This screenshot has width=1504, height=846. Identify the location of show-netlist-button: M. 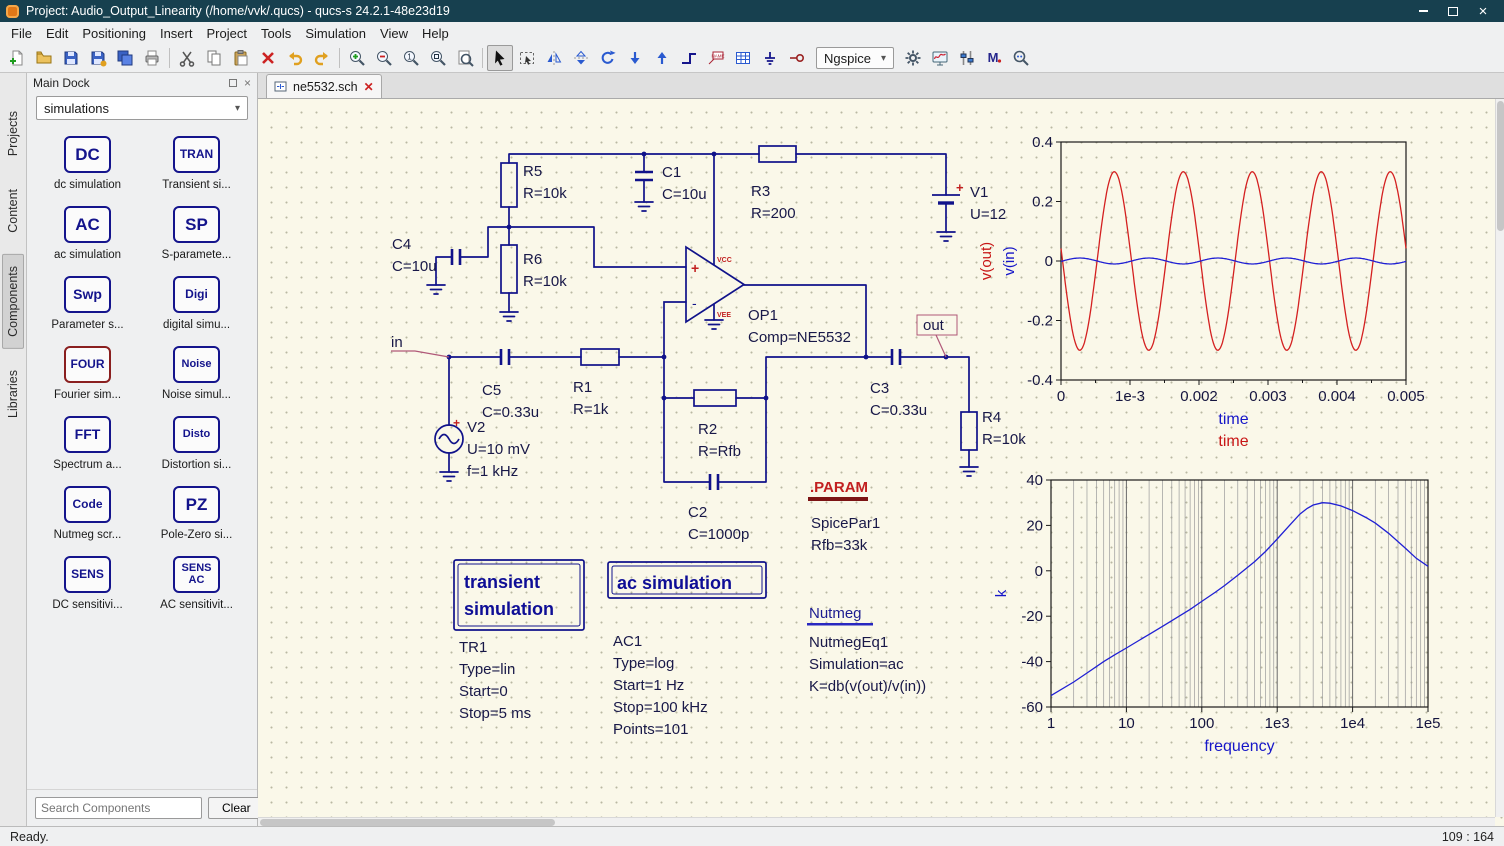
(994, 58).